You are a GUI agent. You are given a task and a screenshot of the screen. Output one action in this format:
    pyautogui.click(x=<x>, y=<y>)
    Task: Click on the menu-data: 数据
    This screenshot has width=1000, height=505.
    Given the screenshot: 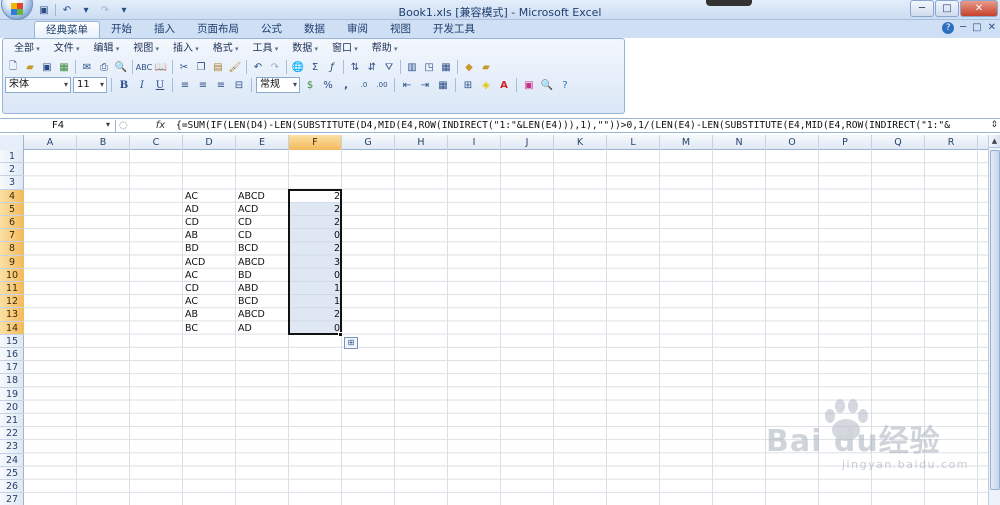 What is the action you would take?
    pyautogui.click(x=305, y=49)
    